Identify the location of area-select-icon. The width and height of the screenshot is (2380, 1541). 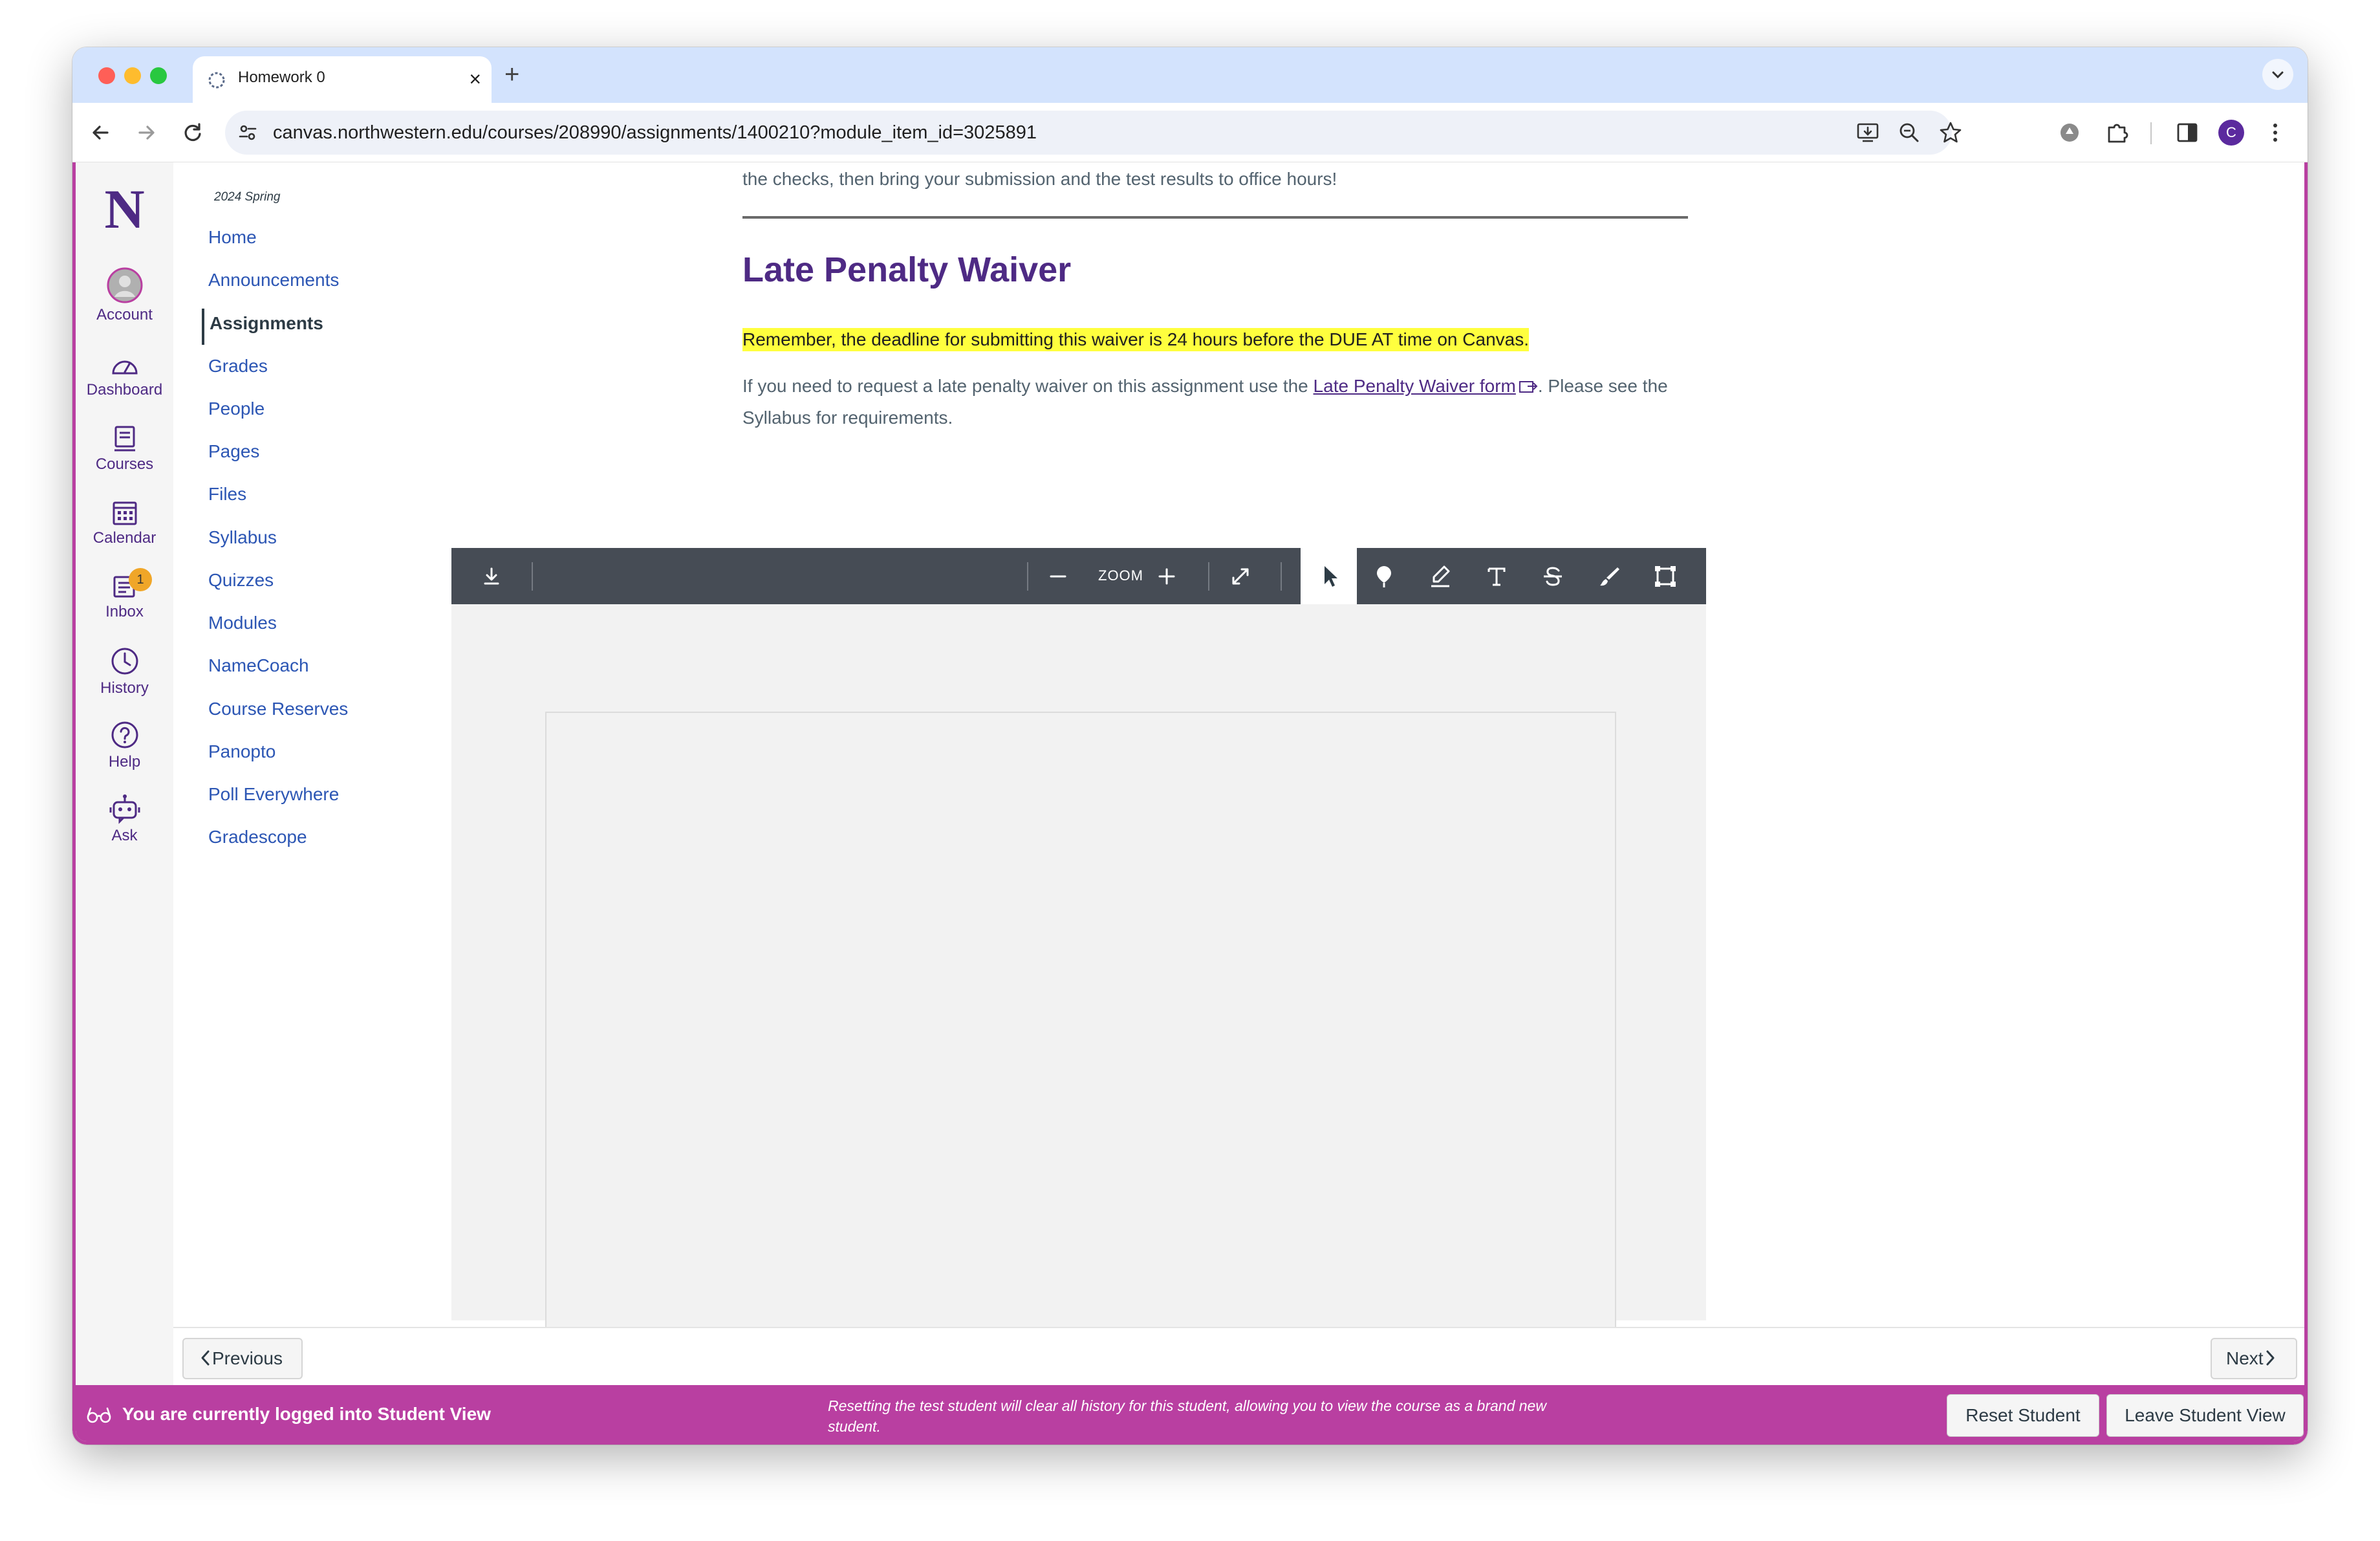
(1665, 576).